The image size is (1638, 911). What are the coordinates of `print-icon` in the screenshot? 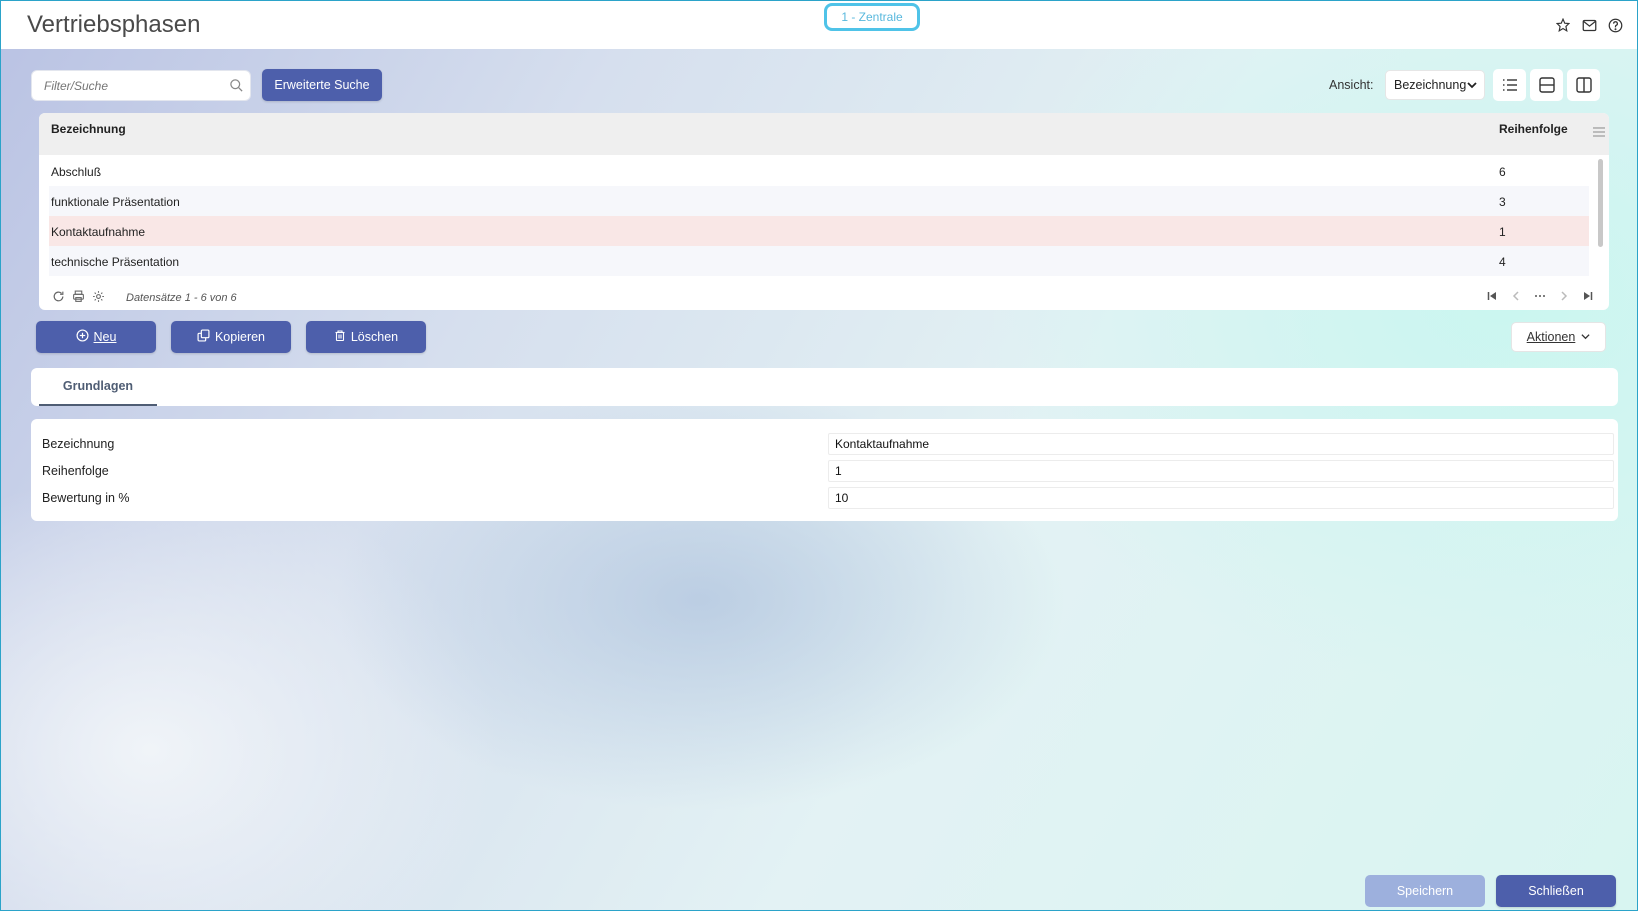 It's located at (78, 296).